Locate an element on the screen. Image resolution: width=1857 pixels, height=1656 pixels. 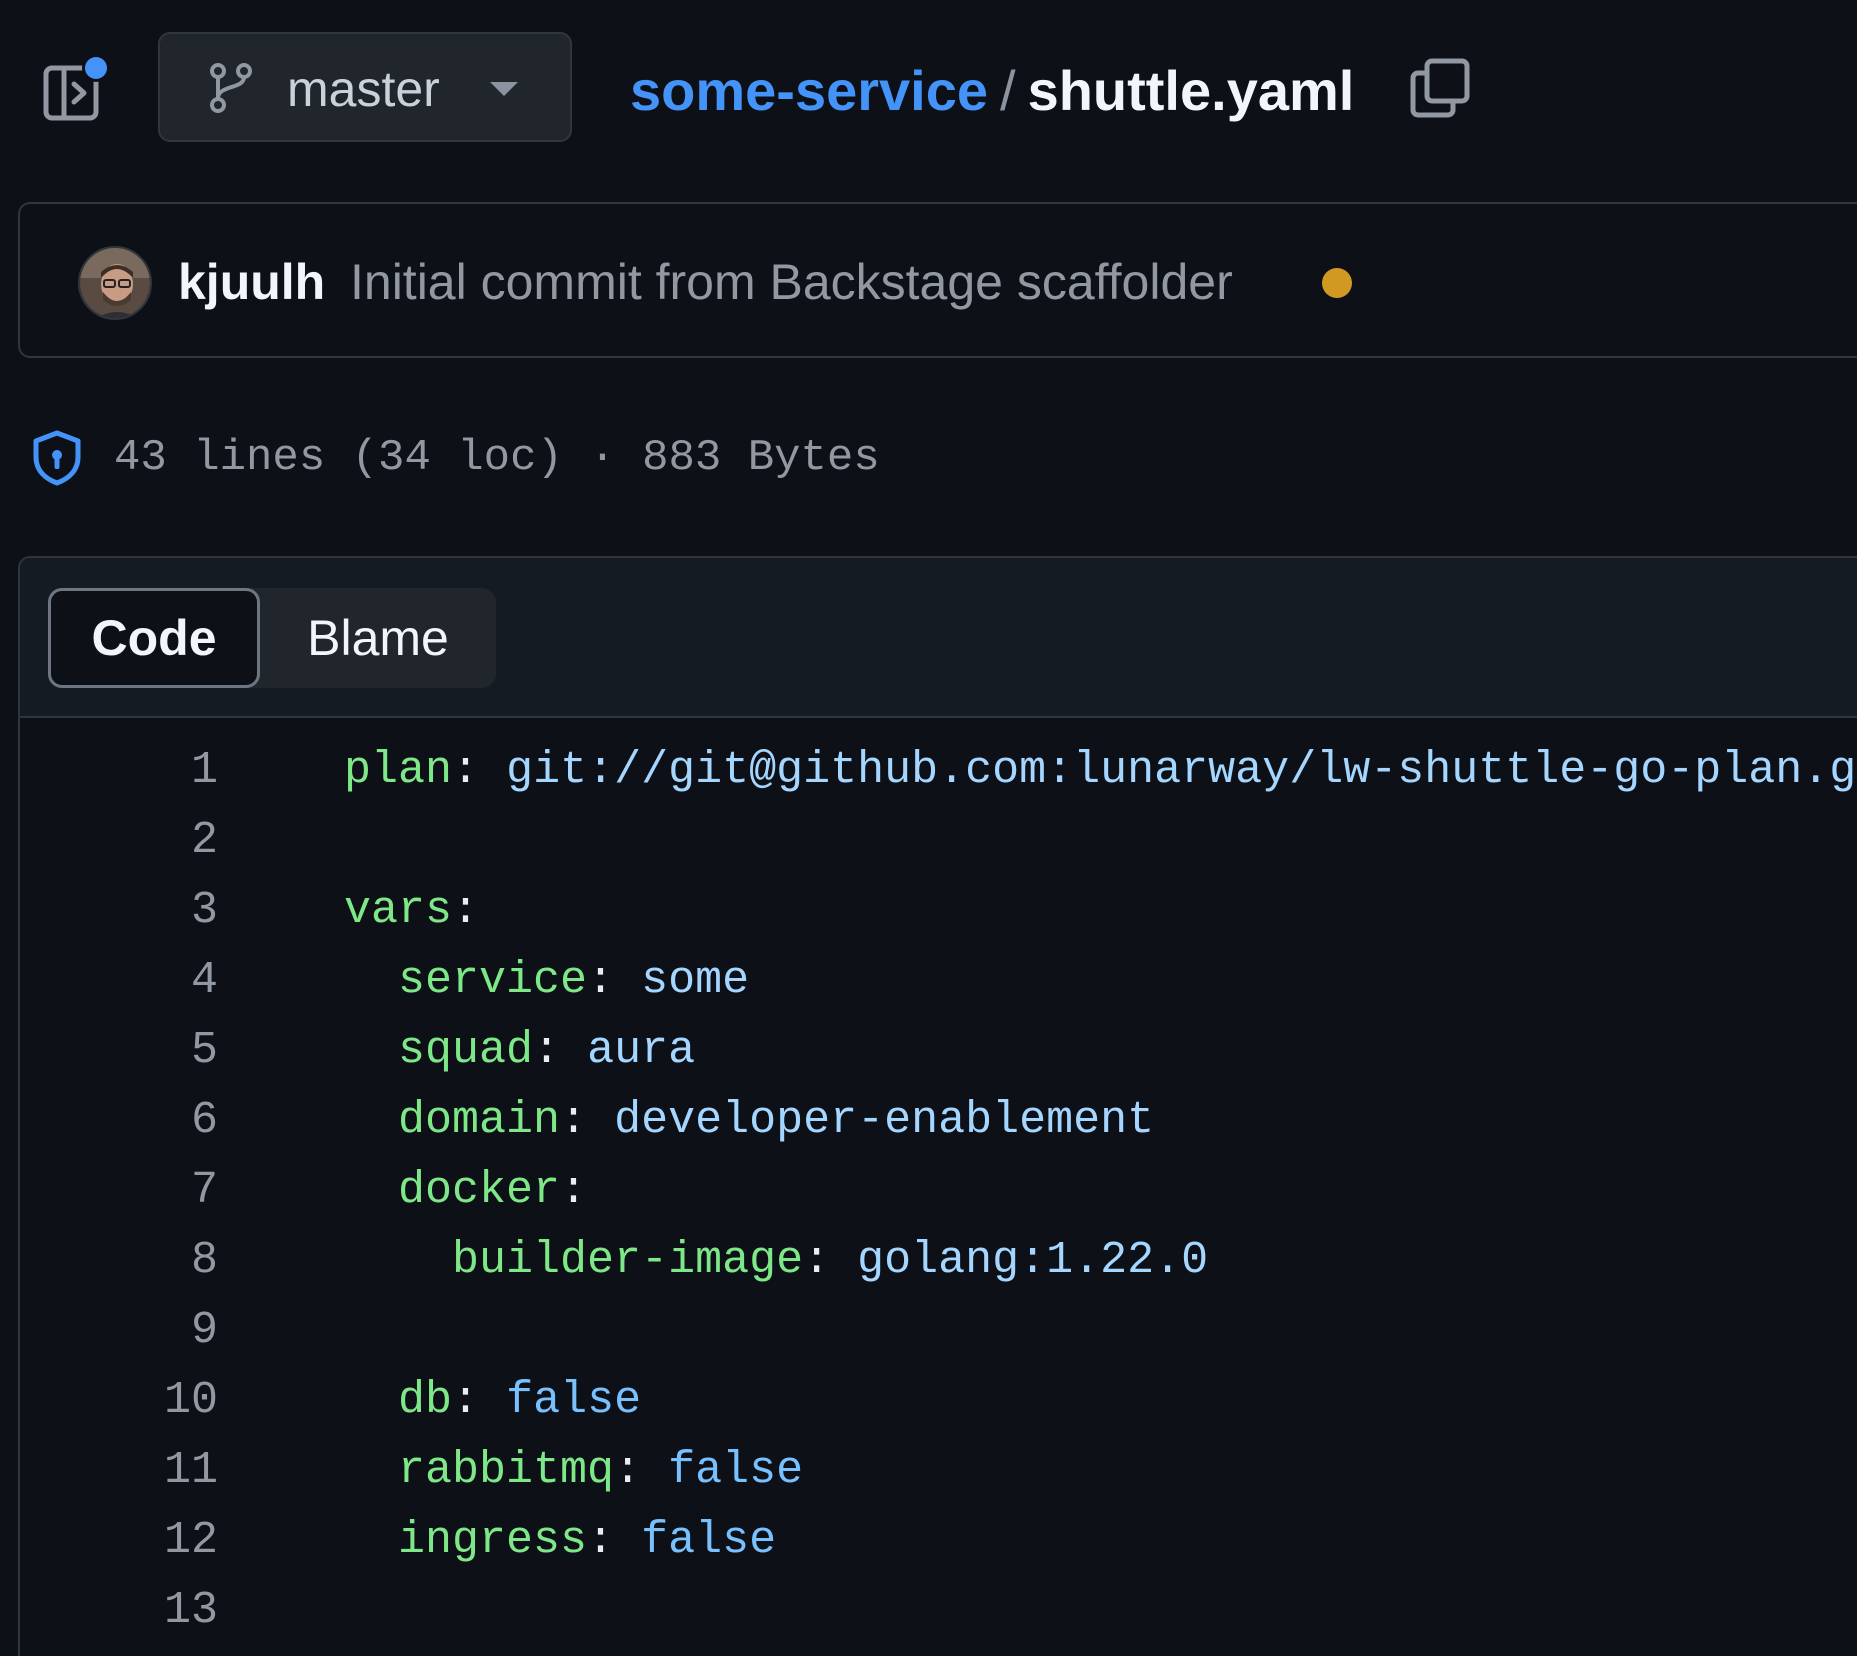
line-number: 6 is located at coordinates (119, 1121).